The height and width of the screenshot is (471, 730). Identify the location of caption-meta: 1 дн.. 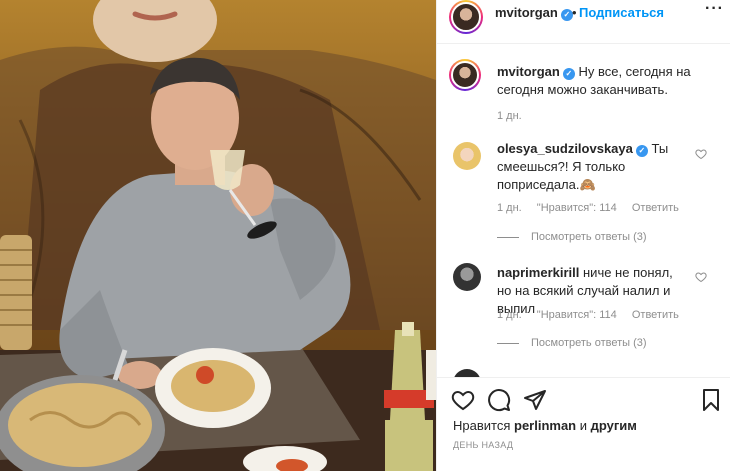
(515, 116).